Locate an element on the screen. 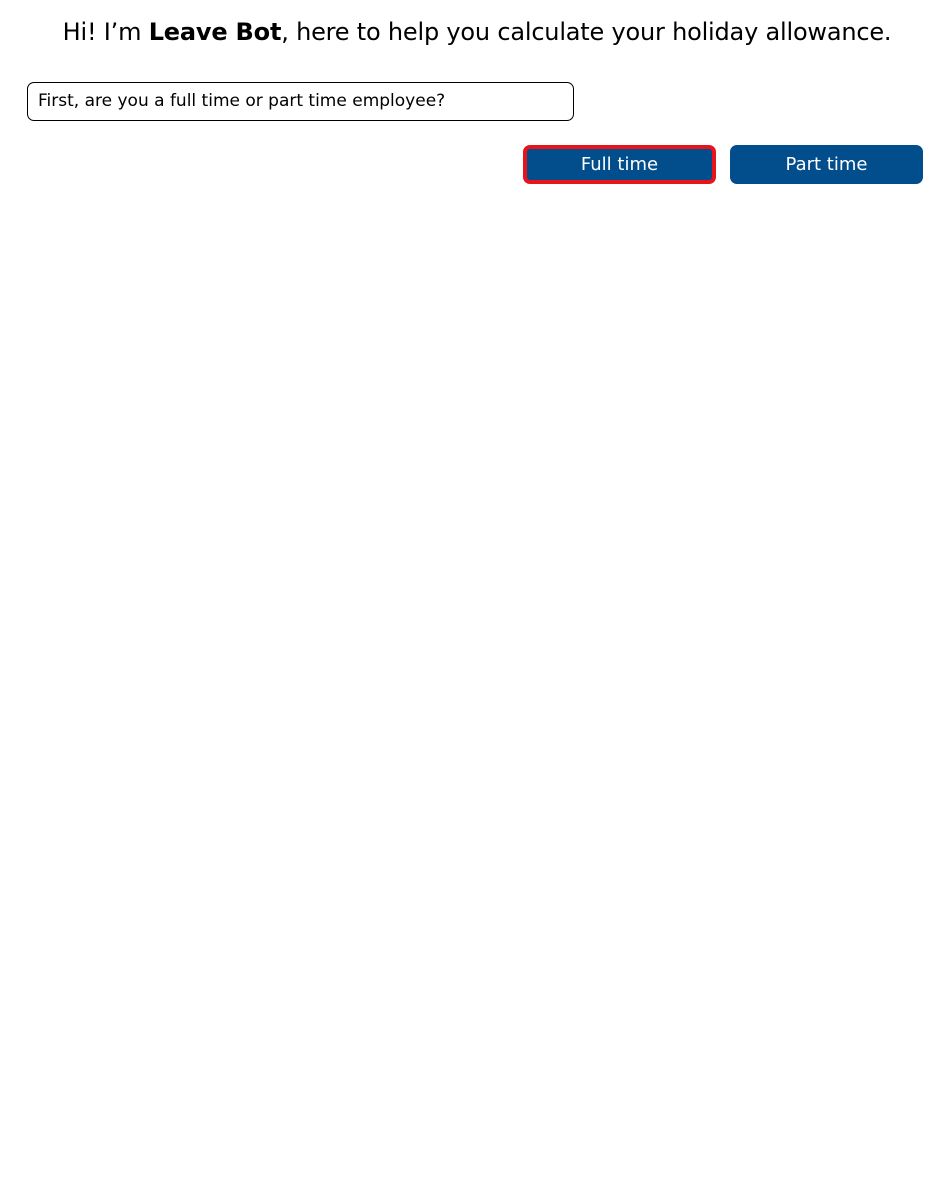 The height and width of the screenshot is (1200, 950). part-time-button: Part time is located at coordinates (826, 164).